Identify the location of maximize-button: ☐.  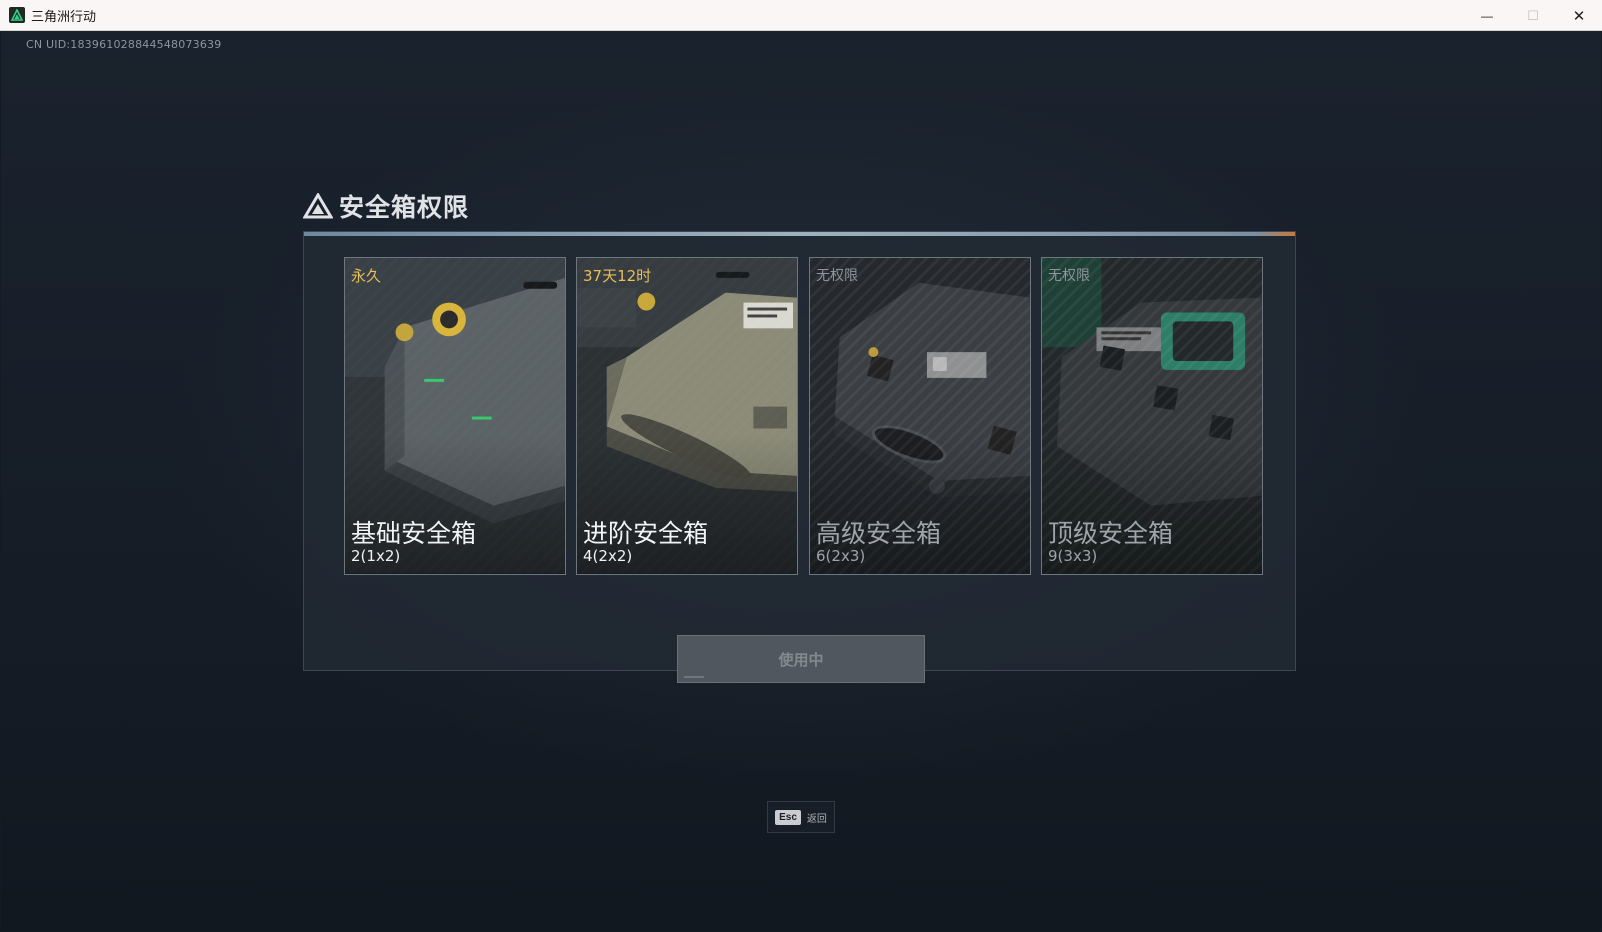
(1533, 15).